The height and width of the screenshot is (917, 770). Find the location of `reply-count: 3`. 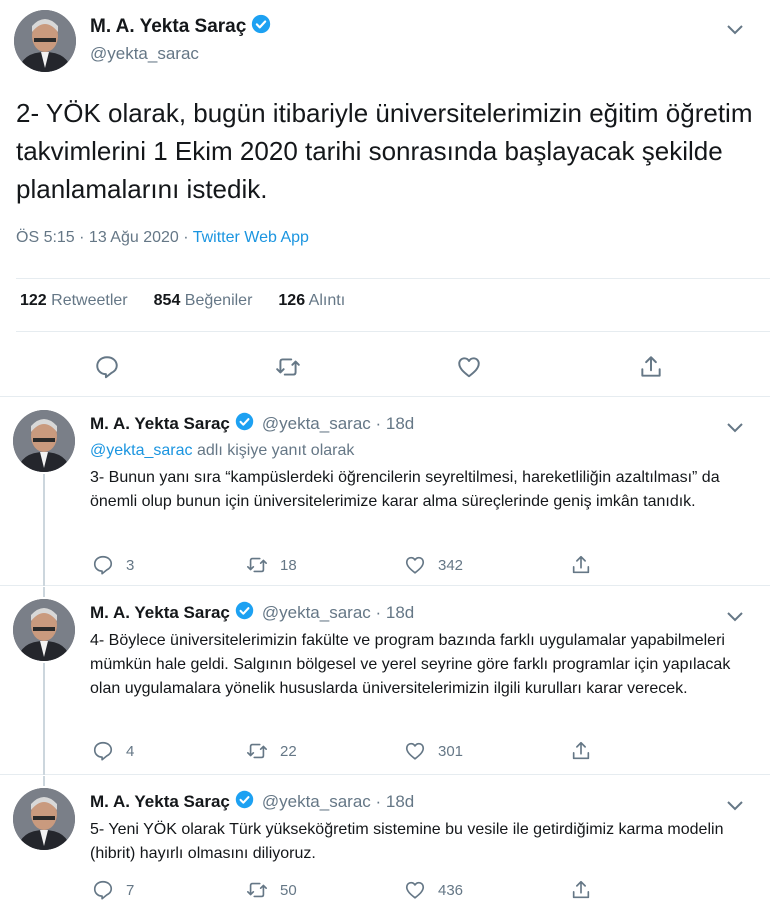

reply-count: 3 is located at coordinates (130, 565).